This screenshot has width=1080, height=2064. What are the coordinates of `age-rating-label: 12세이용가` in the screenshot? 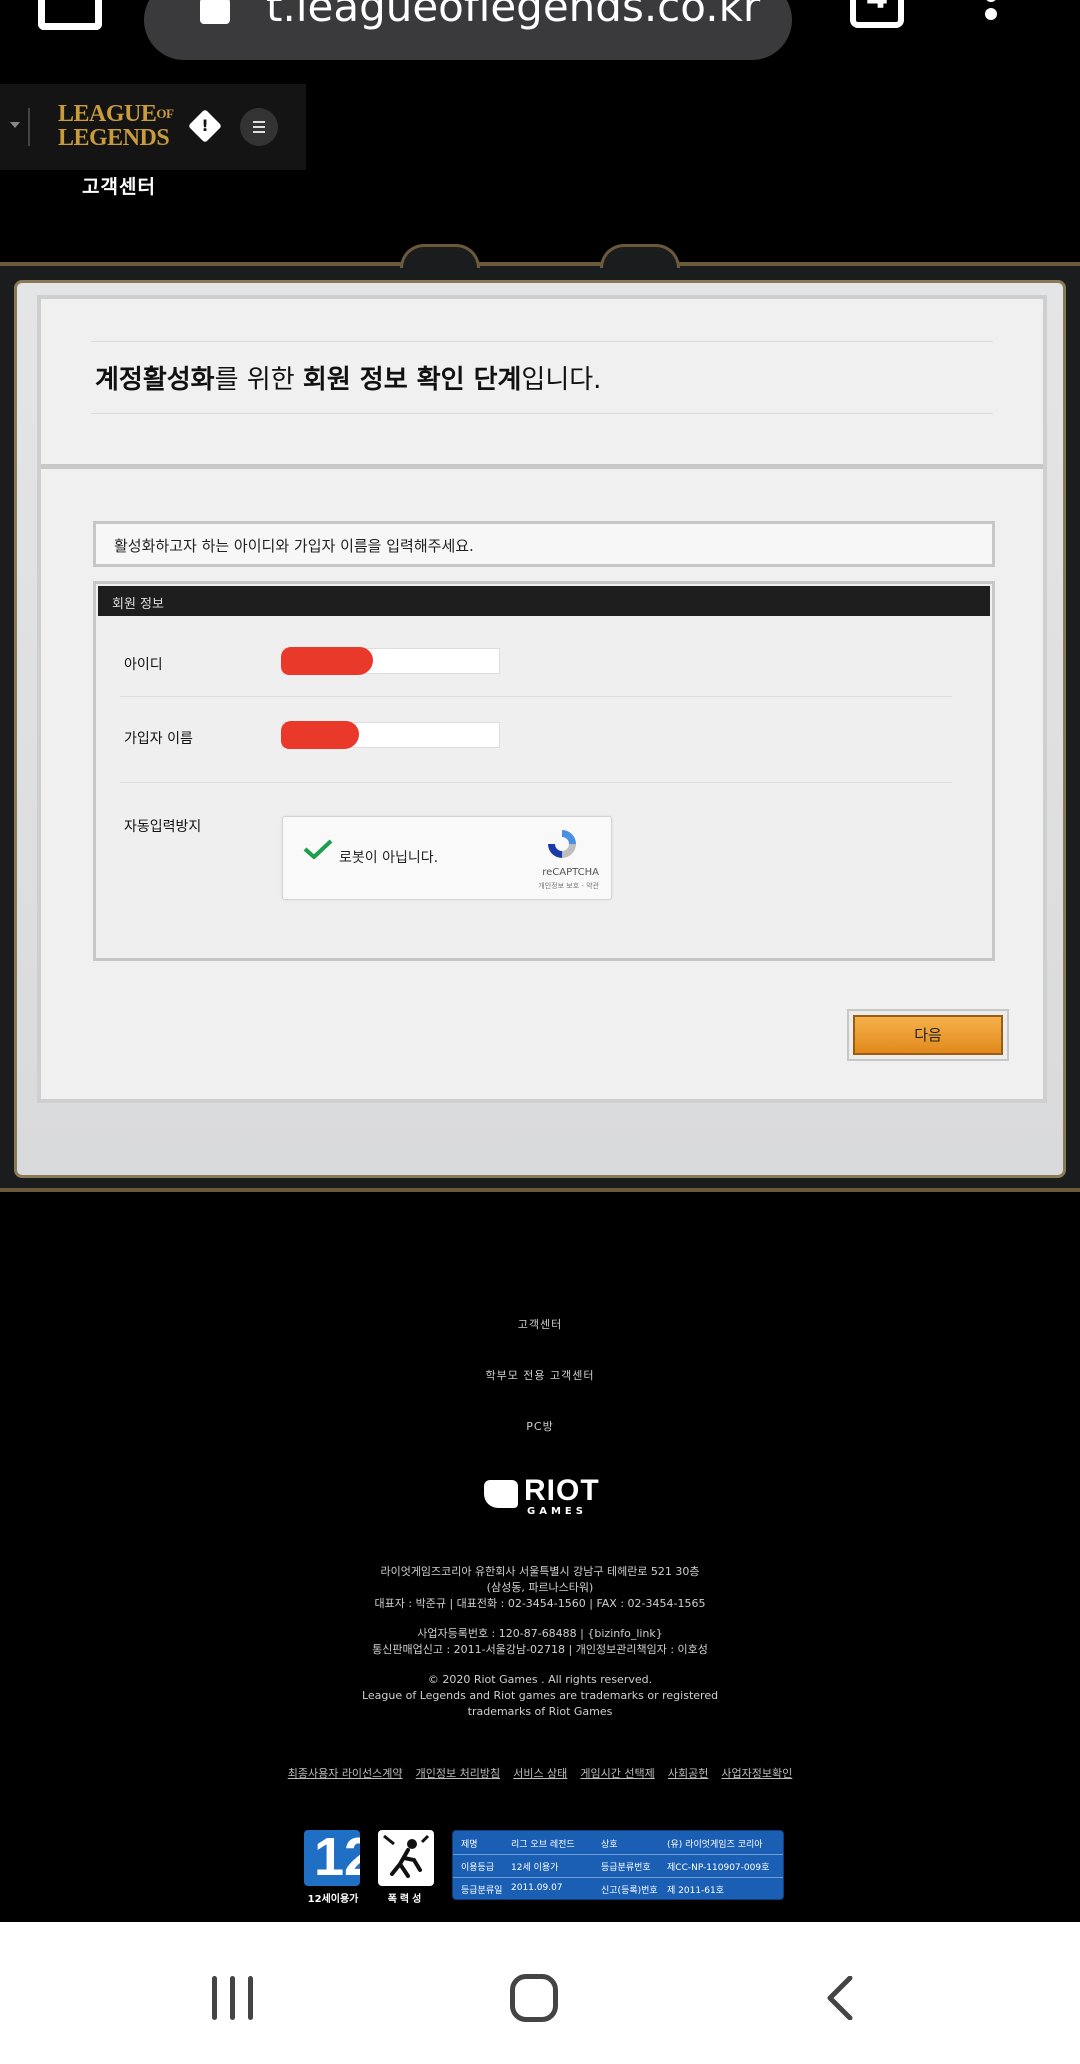 It's located at (333, 1899).